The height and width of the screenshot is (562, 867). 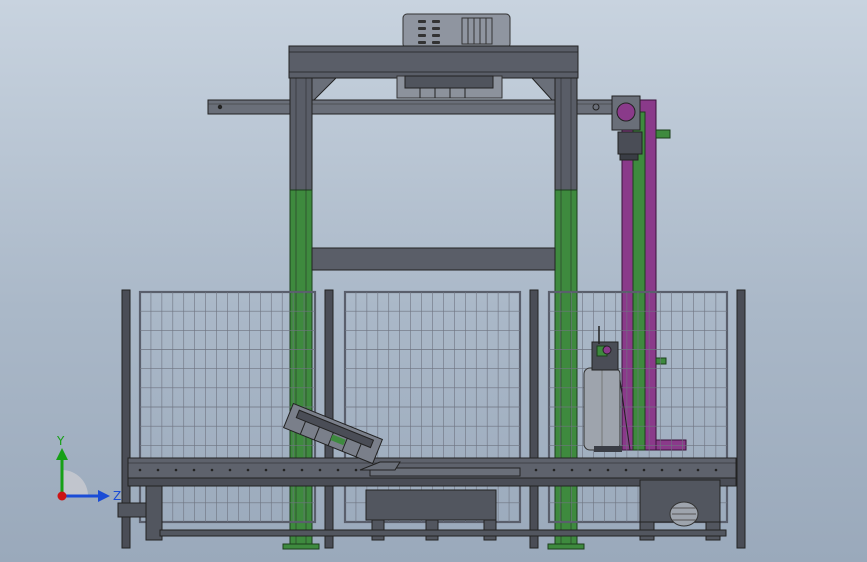 What do you see at coordinates (62, 496) in the screenshot?
I see `x-axis-origin` at bounding box center [62, 496].